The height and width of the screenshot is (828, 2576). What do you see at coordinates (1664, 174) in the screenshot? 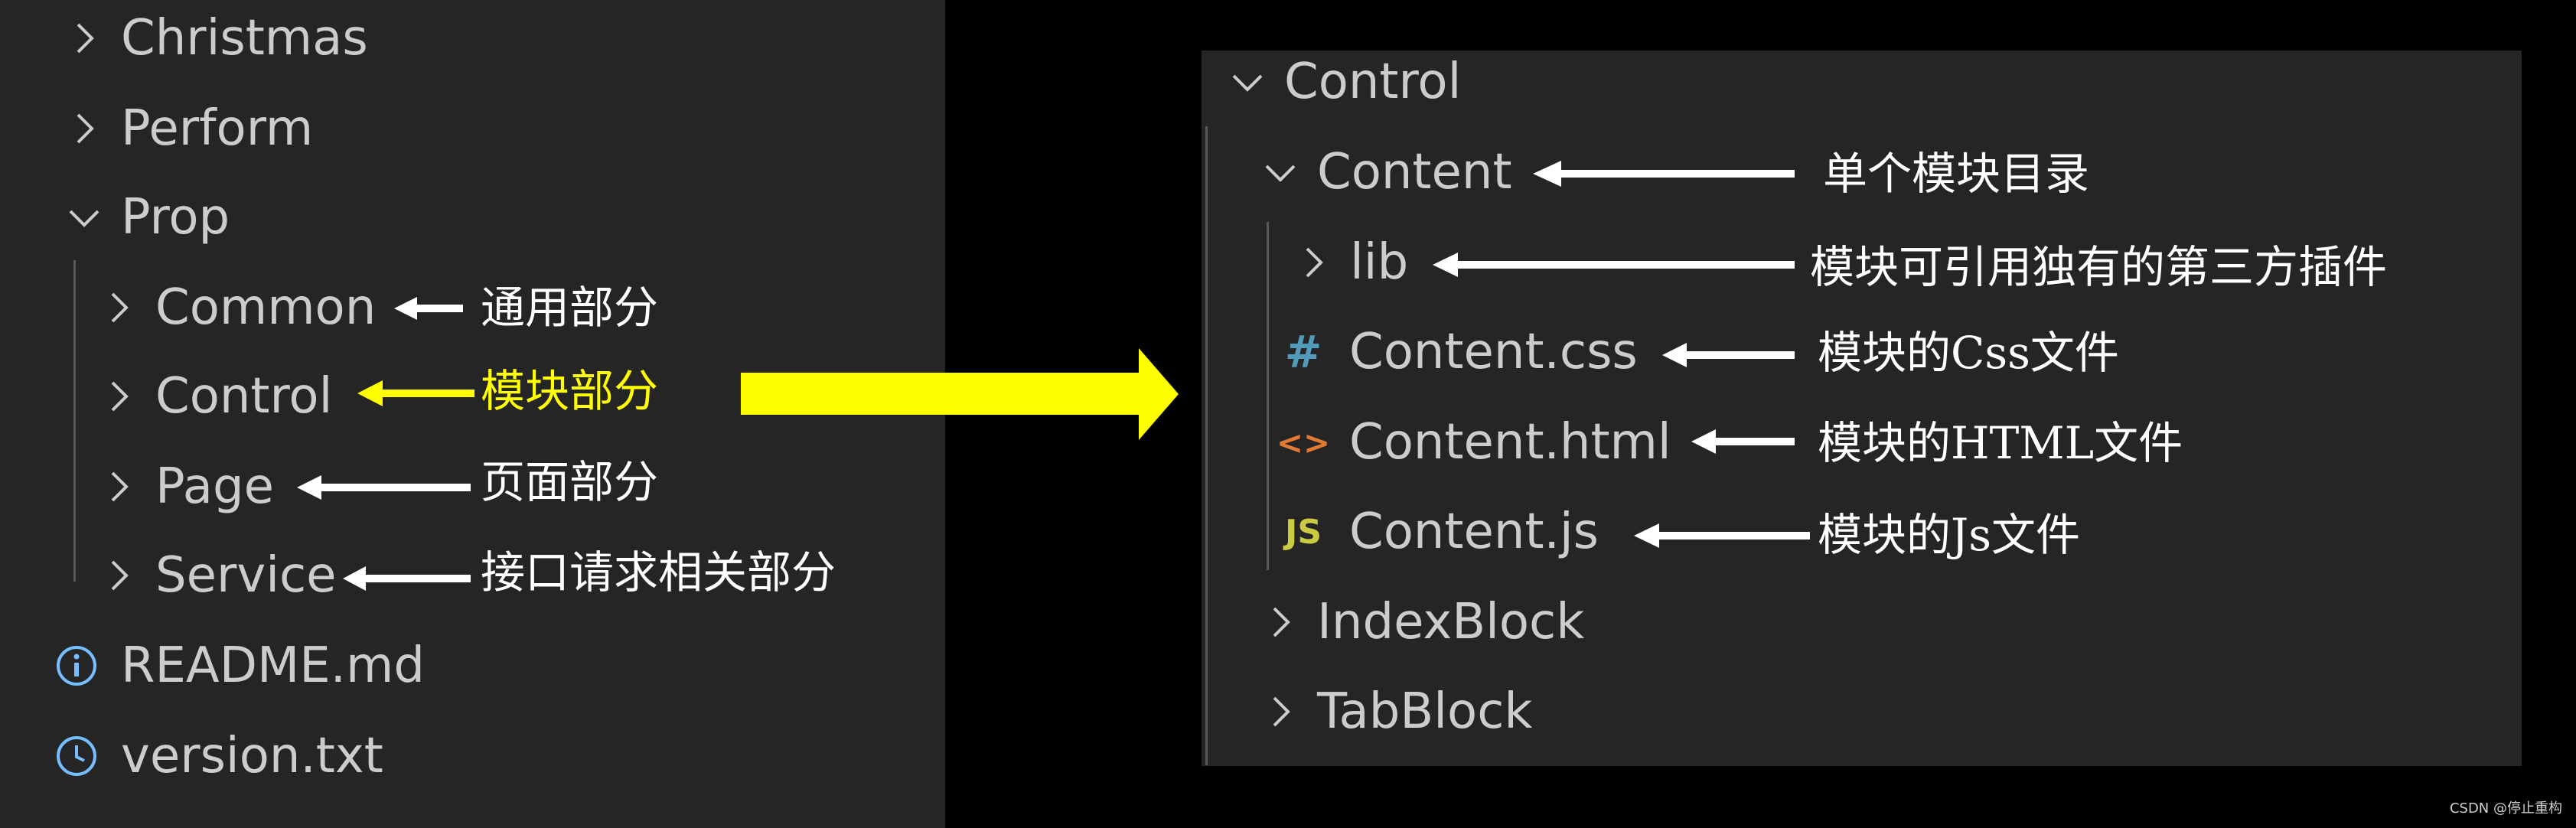
I see `arrow-content` at bounding box center [1664, 174].